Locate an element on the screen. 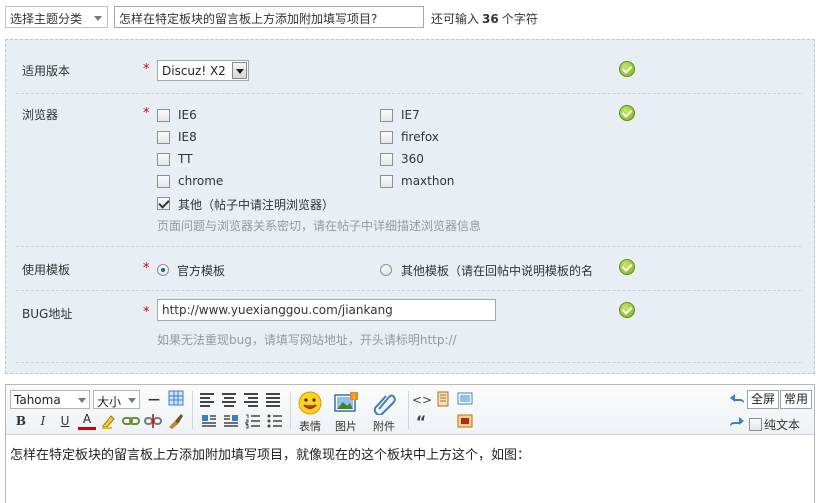  checkbox-firefox-label: firefox is located at coordinates (420, 137).